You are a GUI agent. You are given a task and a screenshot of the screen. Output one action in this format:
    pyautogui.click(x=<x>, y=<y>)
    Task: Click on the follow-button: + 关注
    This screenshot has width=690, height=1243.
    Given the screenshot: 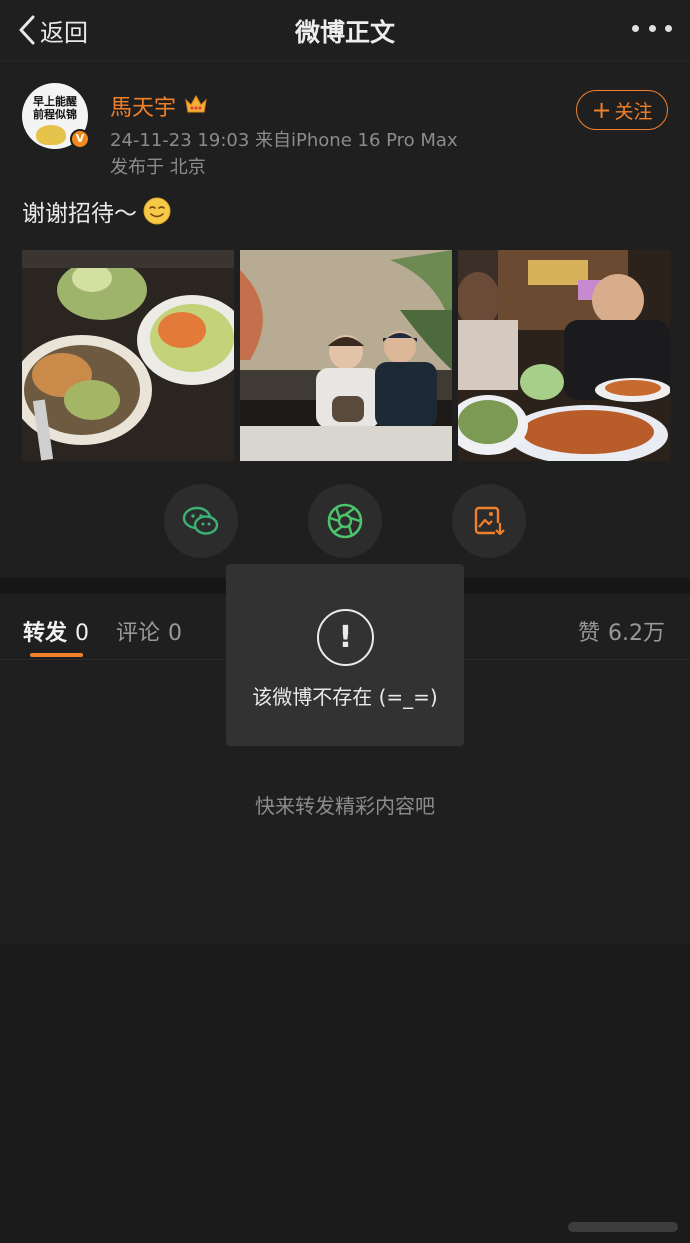 What is the action you would take?
    pyautogui.click(x=622, y=110)
    